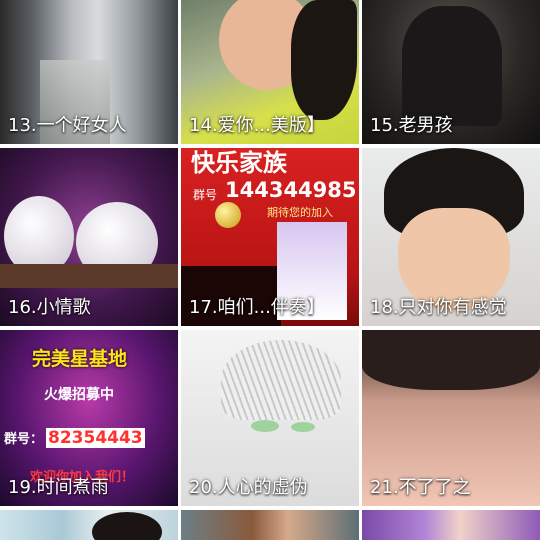  What do you see at coordinates (451, 418) in the screenshot?
I see `album-tile-21: 21.不了了之` at bounding box center [451, 418].